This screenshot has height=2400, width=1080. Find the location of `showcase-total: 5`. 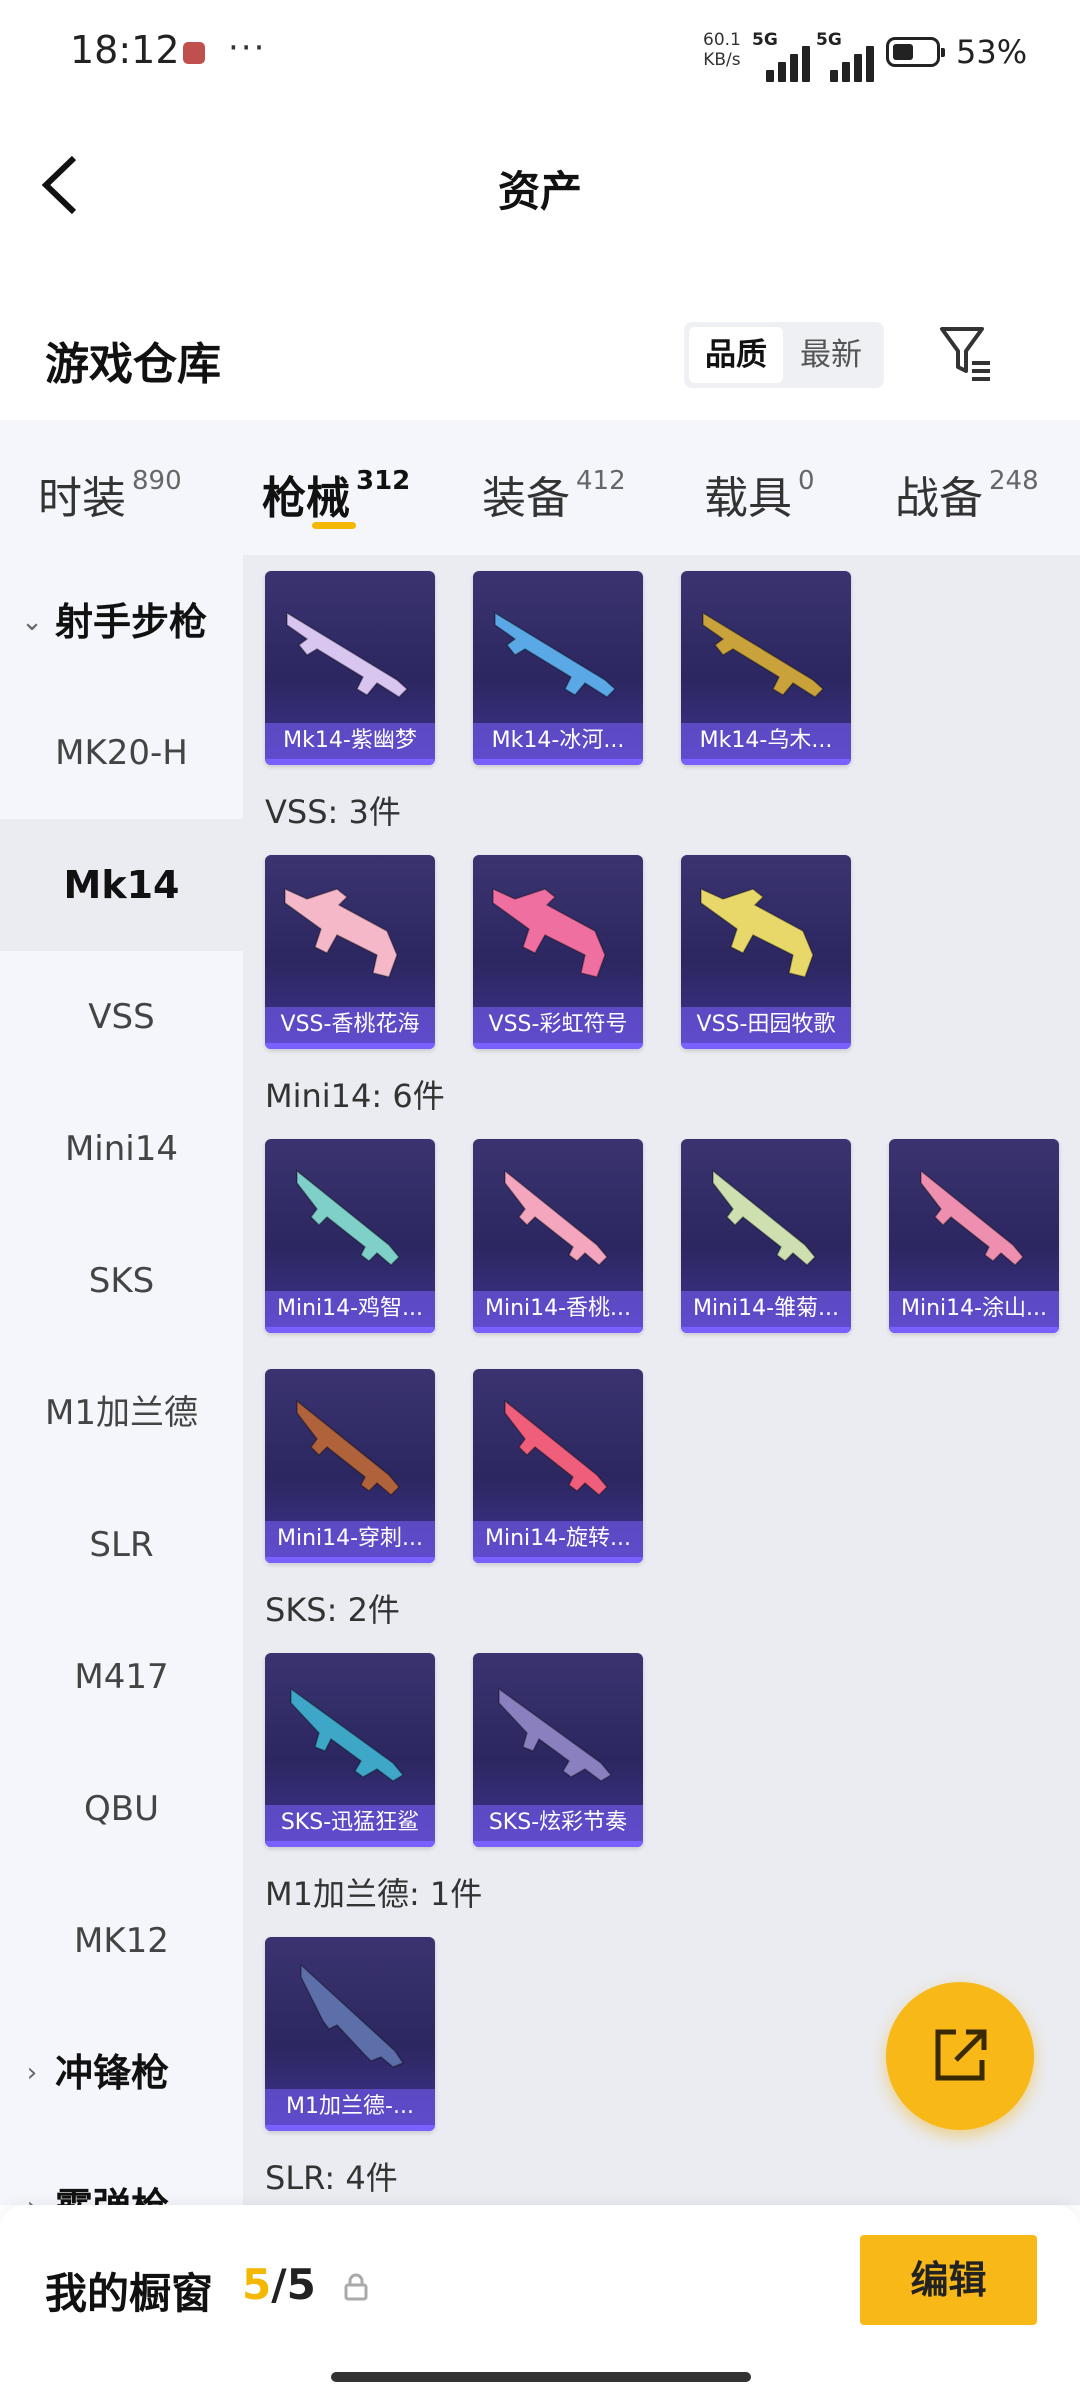

showcase-total: 5 is located at coordinates (301, 2284).